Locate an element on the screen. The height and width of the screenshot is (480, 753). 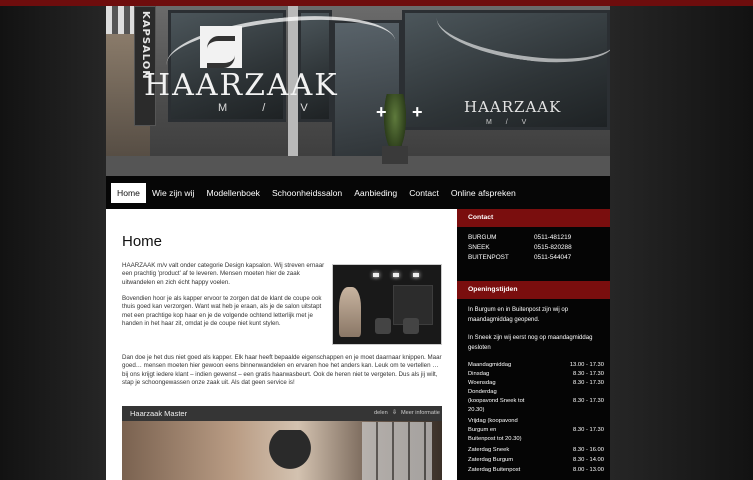
background-left is located at coordinates (53, 243).